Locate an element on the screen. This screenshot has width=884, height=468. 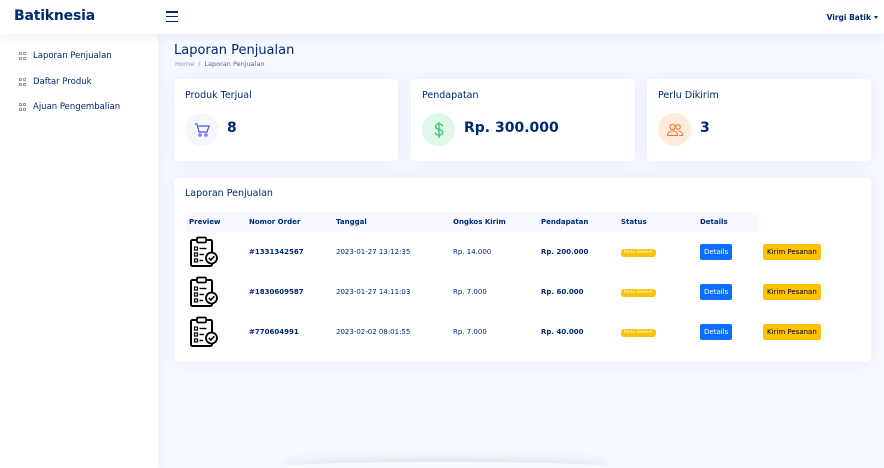
caret-down-icon is located at coordinates (876, 17).